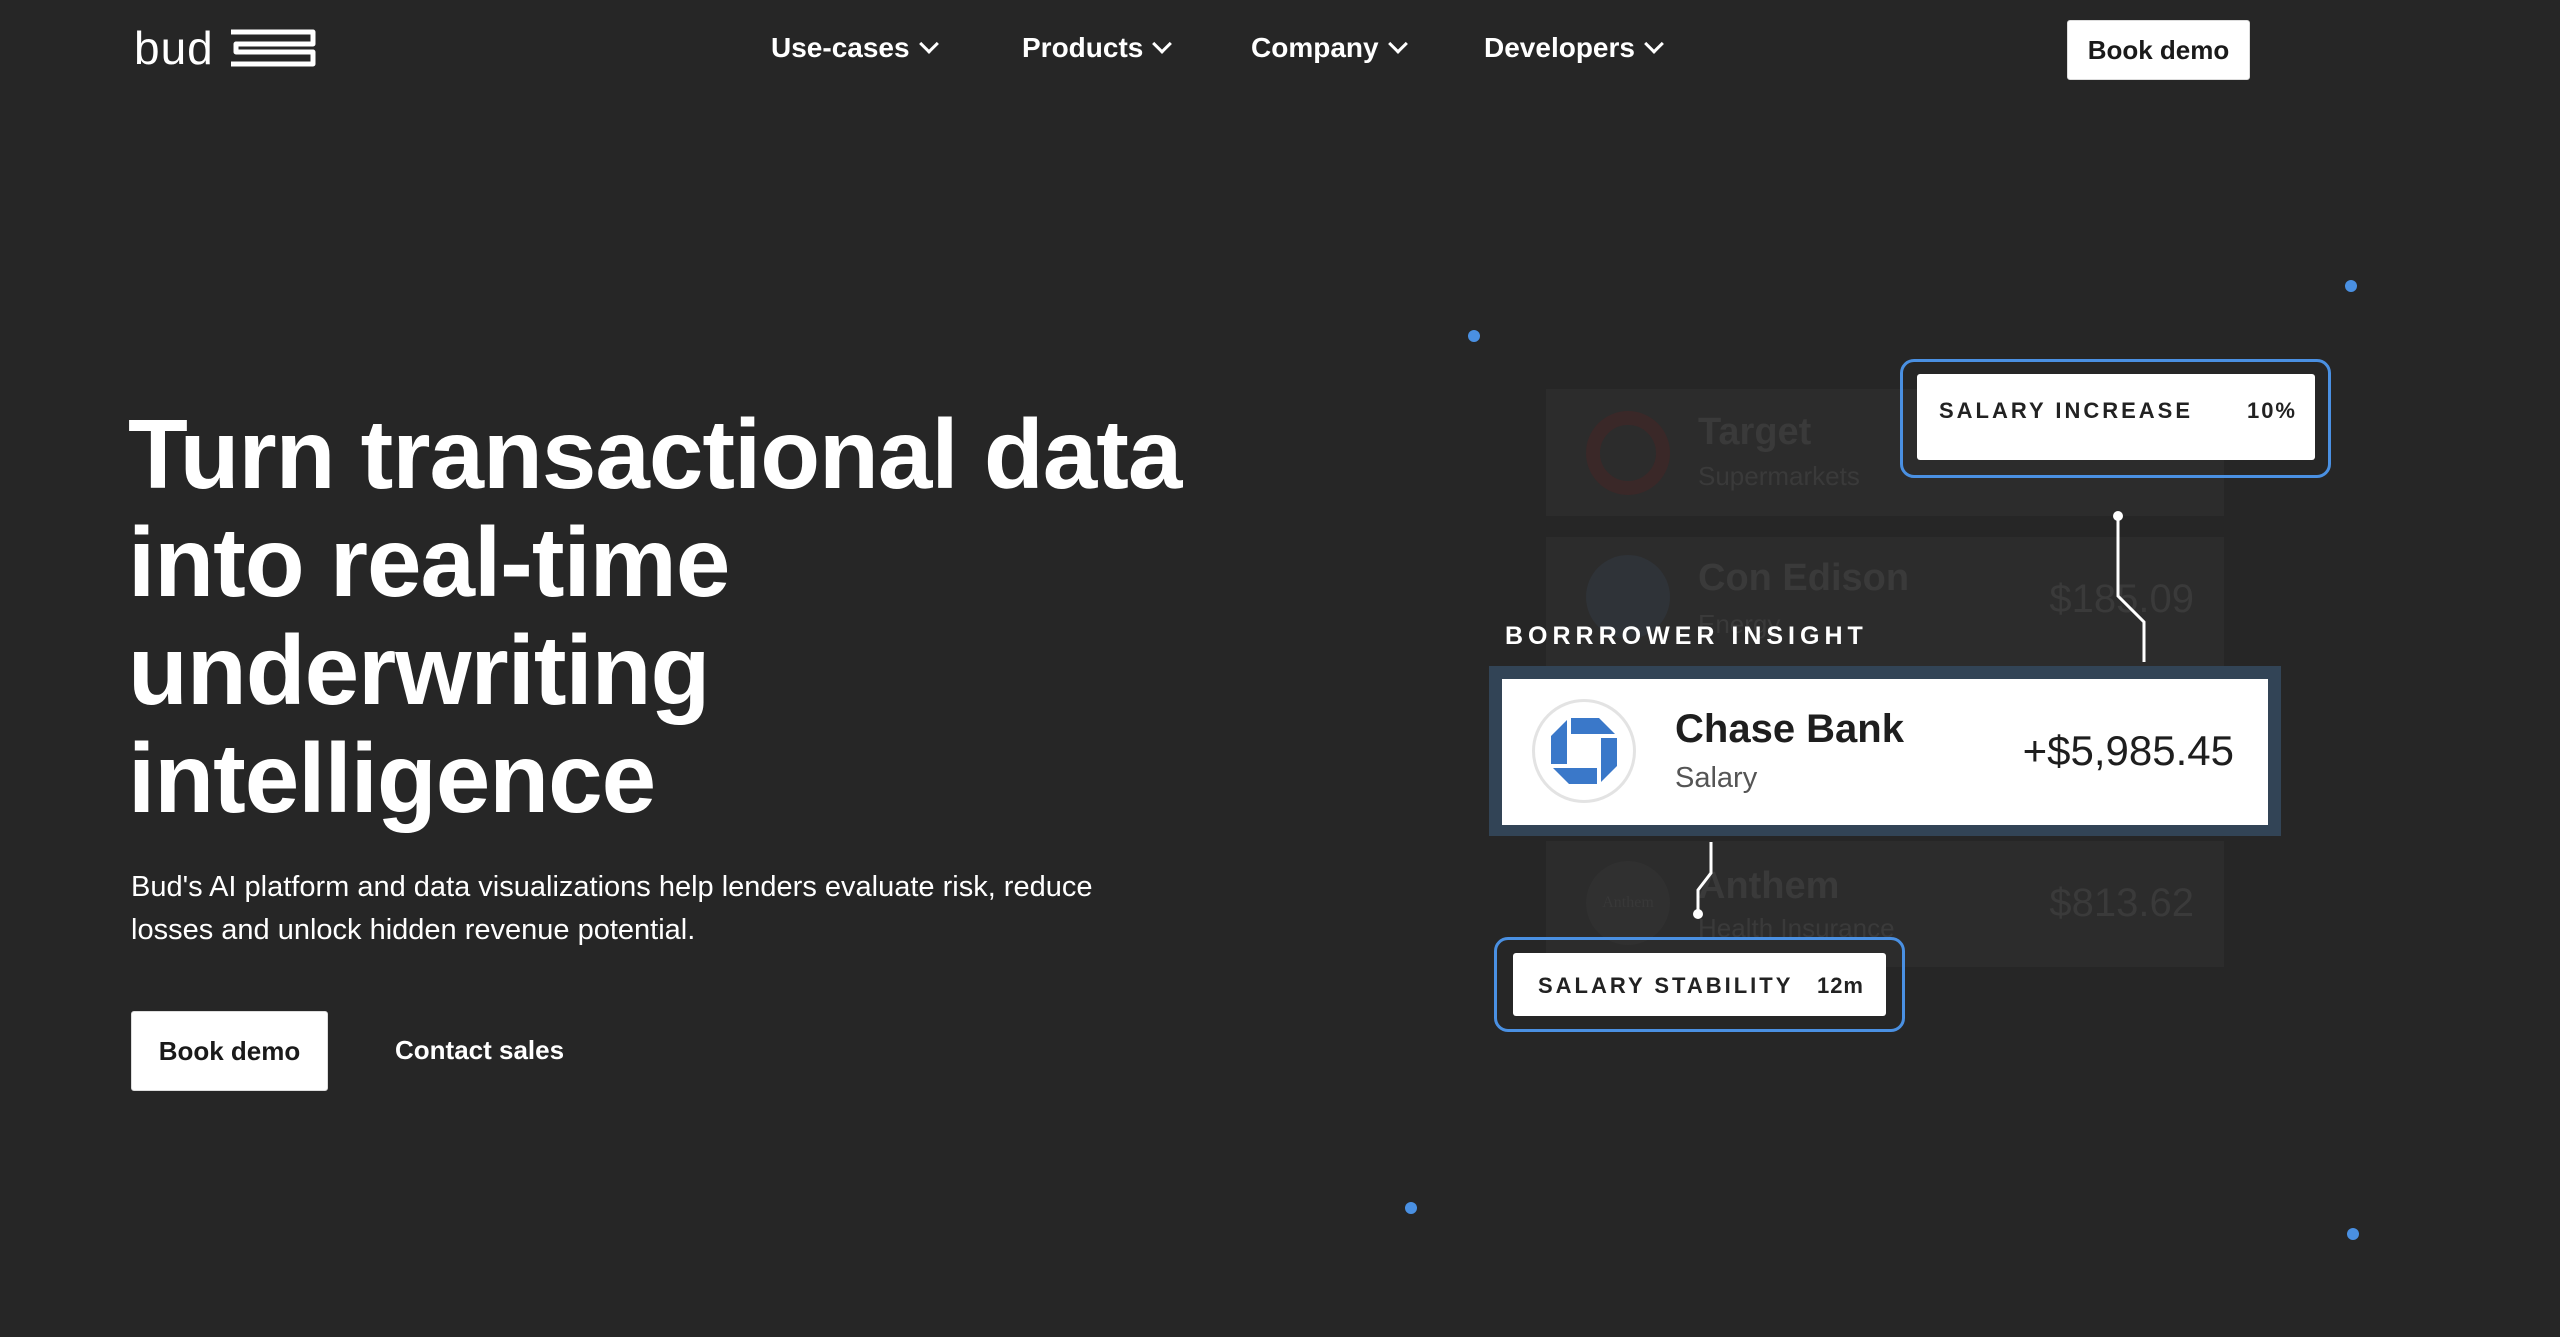 This screenshot has height=1337, width=2560. I want to click on salary-stability-value: 12m, so click(1840, 985).